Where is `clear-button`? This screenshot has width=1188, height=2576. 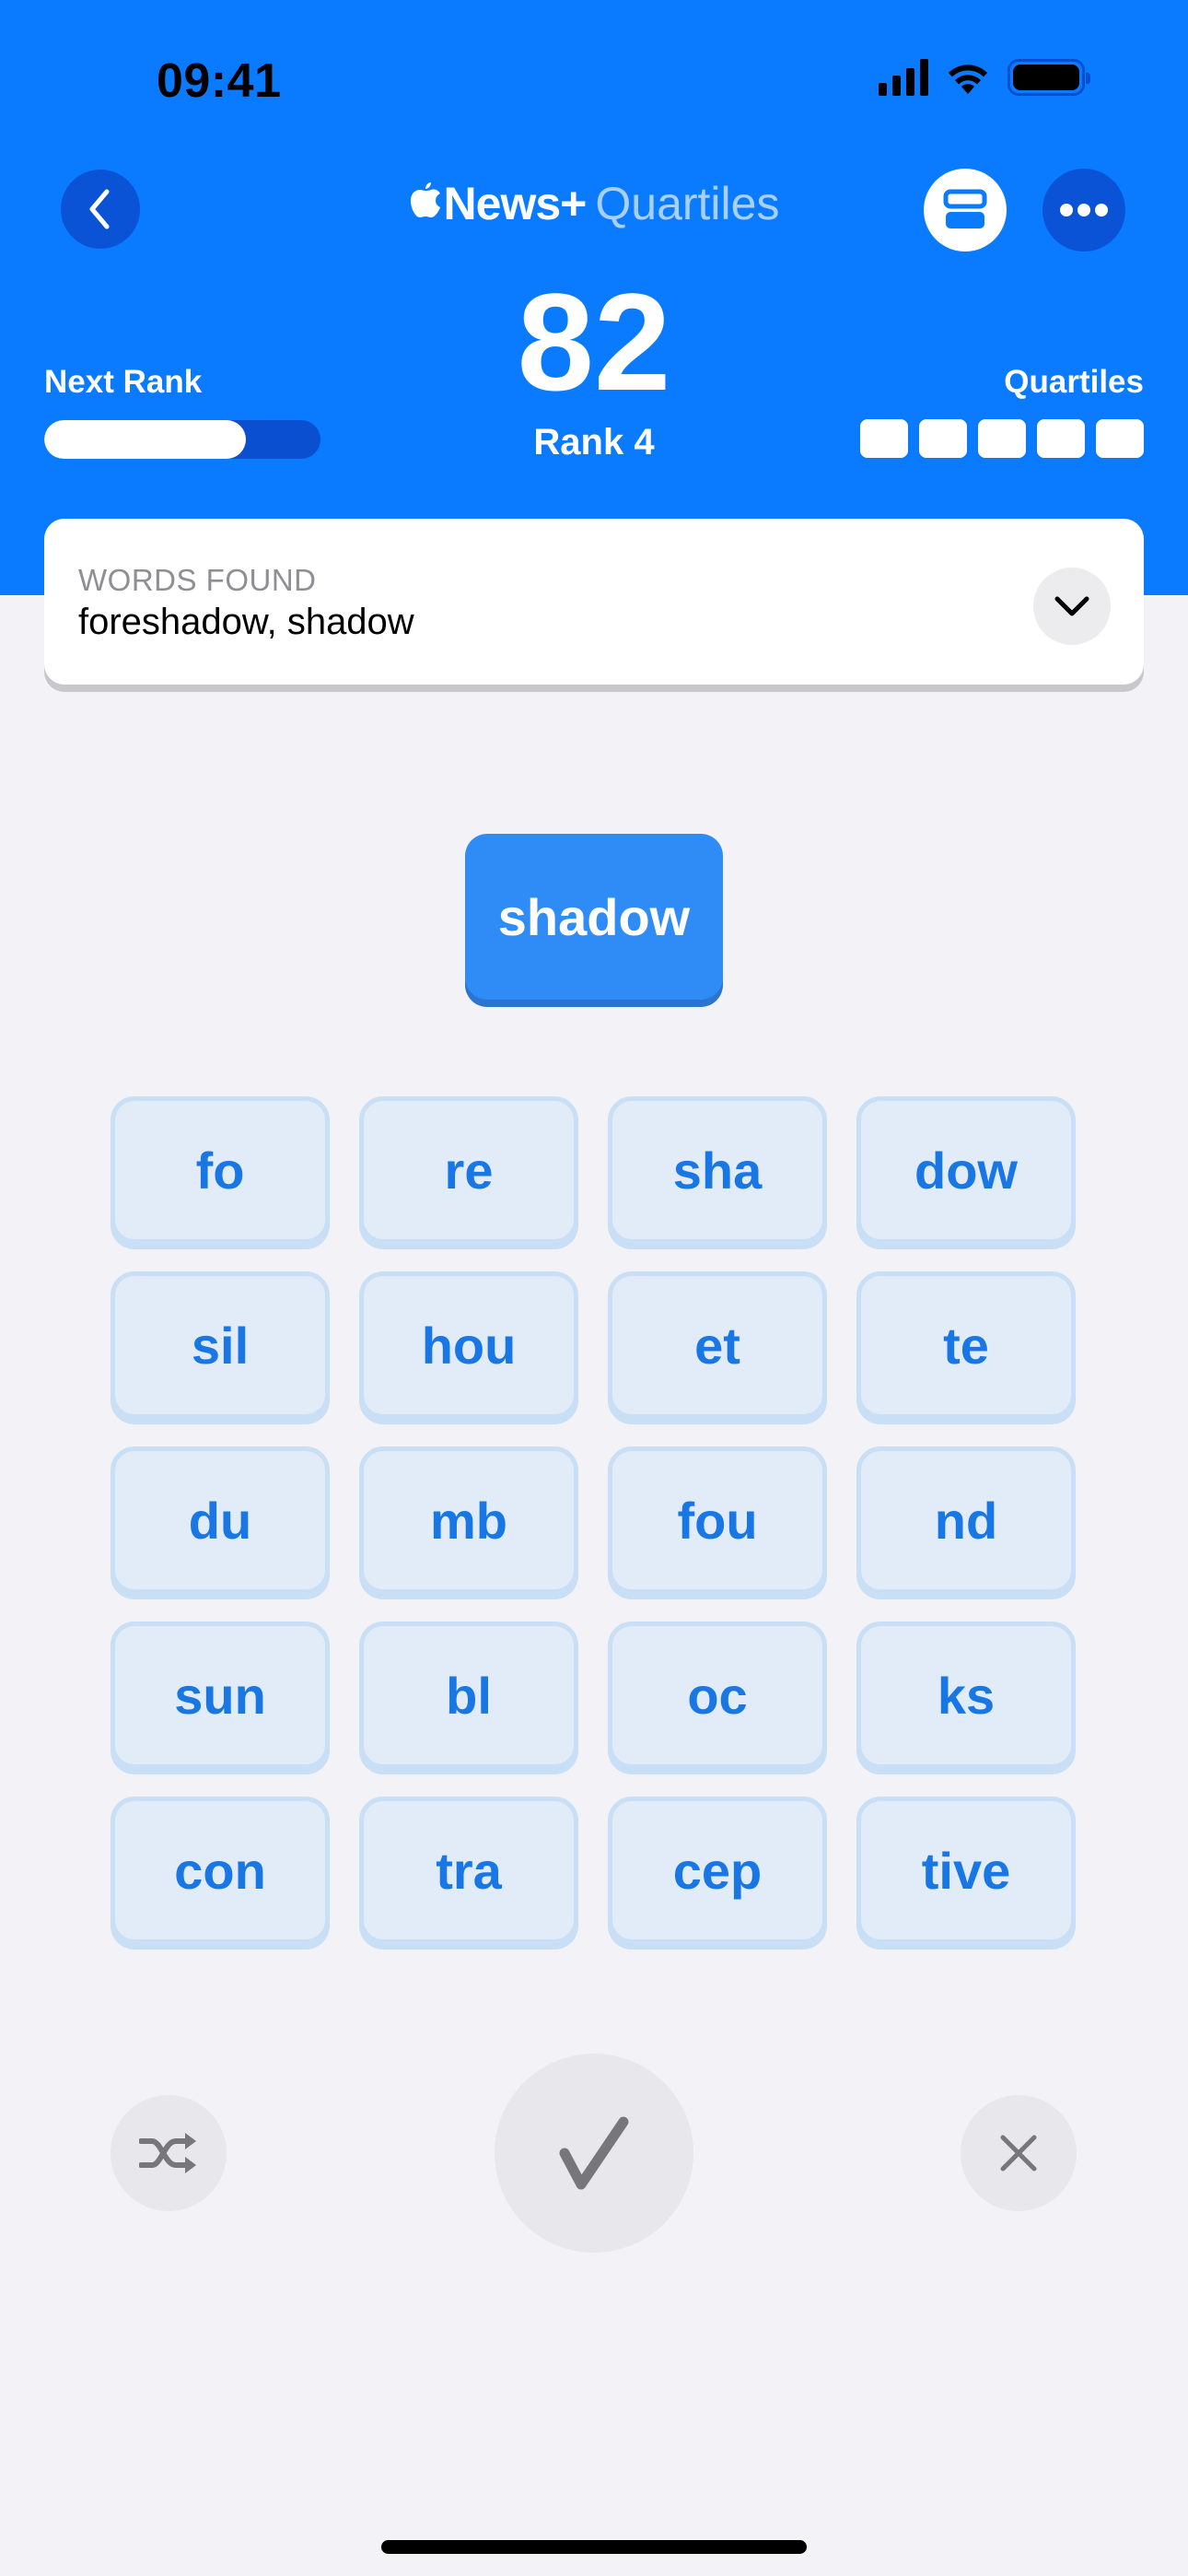 clear-button is located at coordinates (1019, 2153).